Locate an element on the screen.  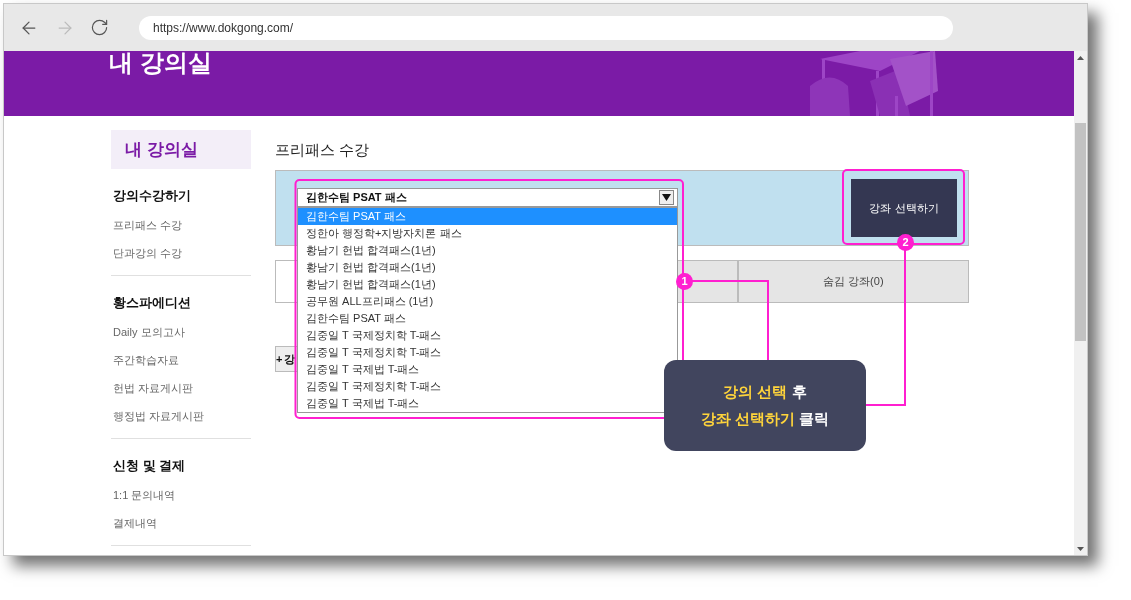
sidebar-heading: 강의수강하기 is located at coordinates (152, 196).